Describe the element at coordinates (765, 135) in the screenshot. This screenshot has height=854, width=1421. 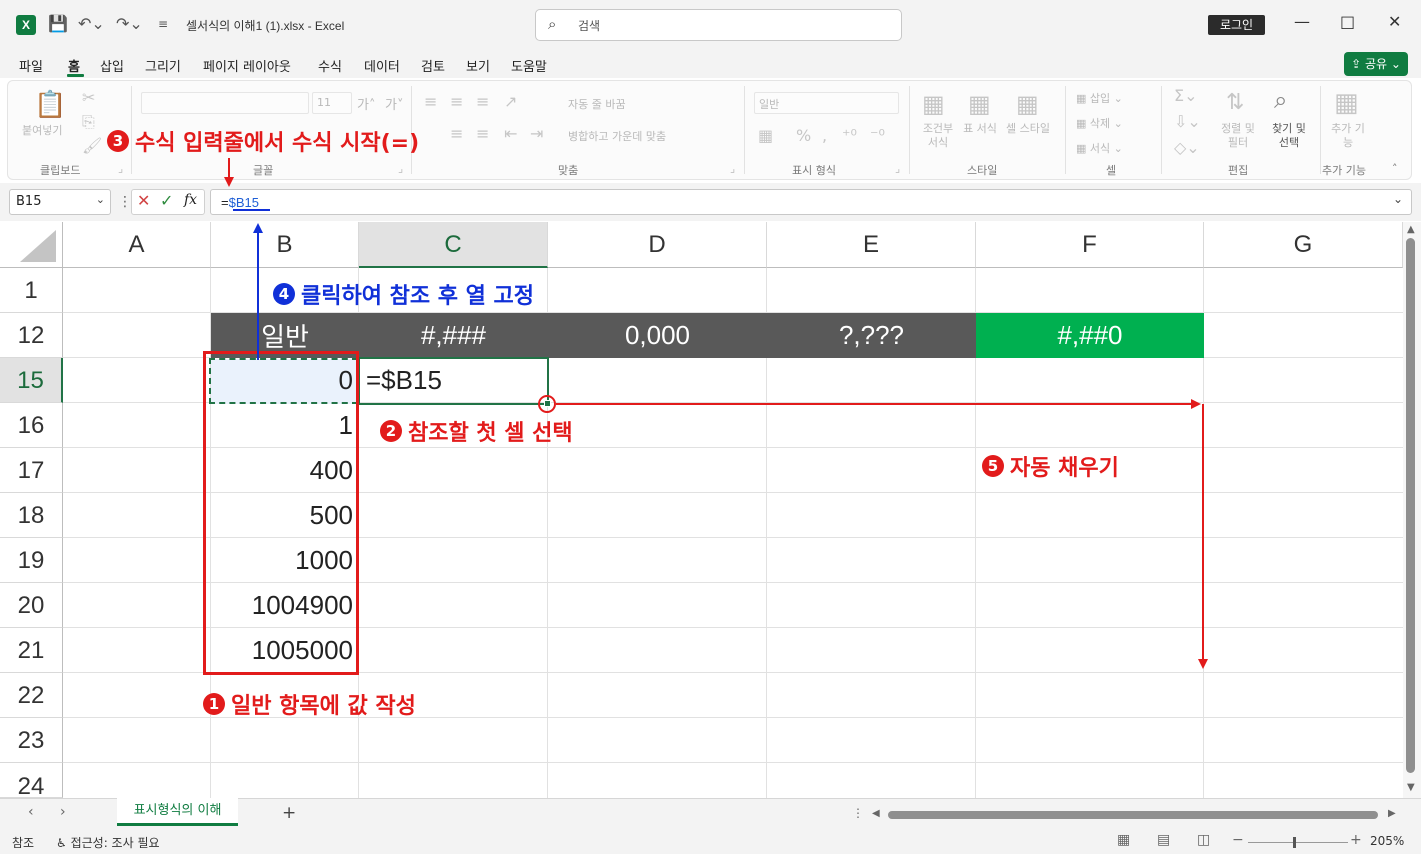
I see `accounting-format-icon: ▦` at that location.